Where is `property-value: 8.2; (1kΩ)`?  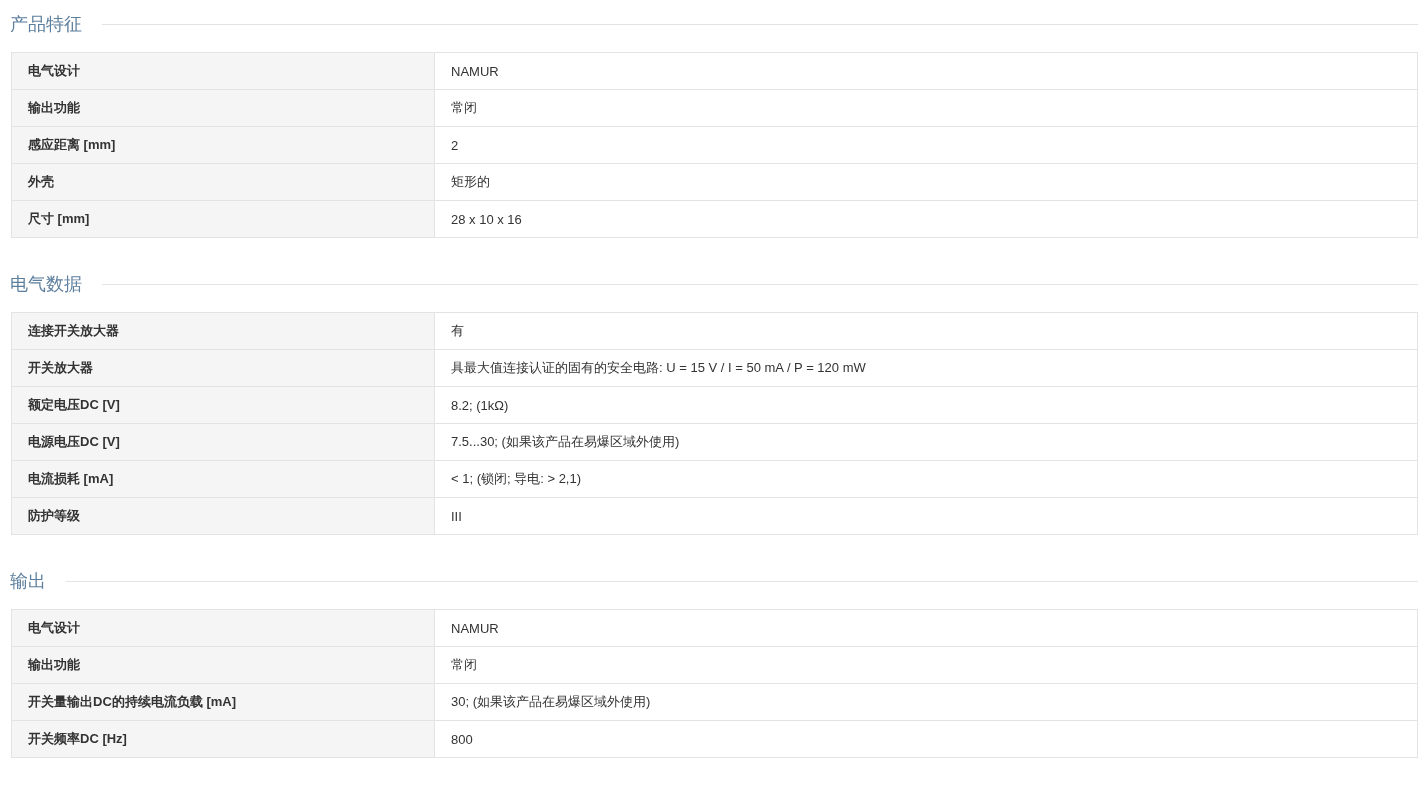 property-value: 8.2; (1kΩ) is located at coordinates (926, 405).